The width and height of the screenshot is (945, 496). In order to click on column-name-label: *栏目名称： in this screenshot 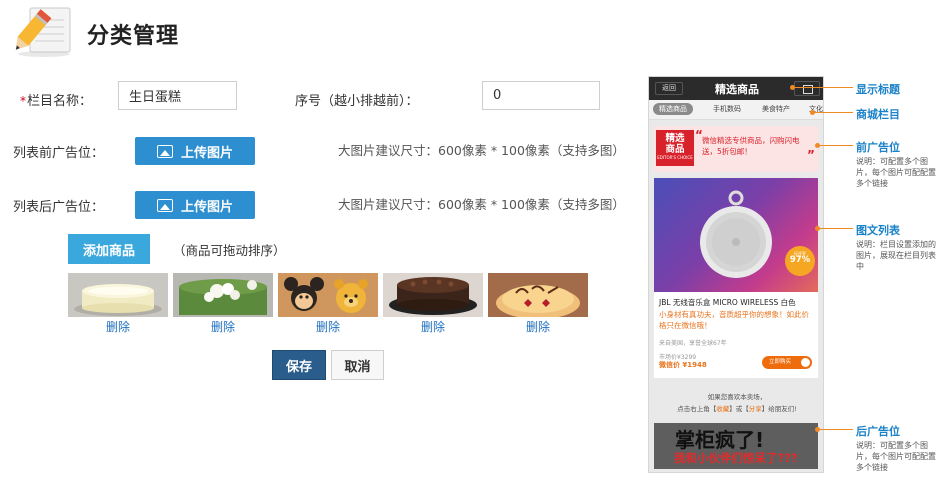, I will do `click(56, 99)`.